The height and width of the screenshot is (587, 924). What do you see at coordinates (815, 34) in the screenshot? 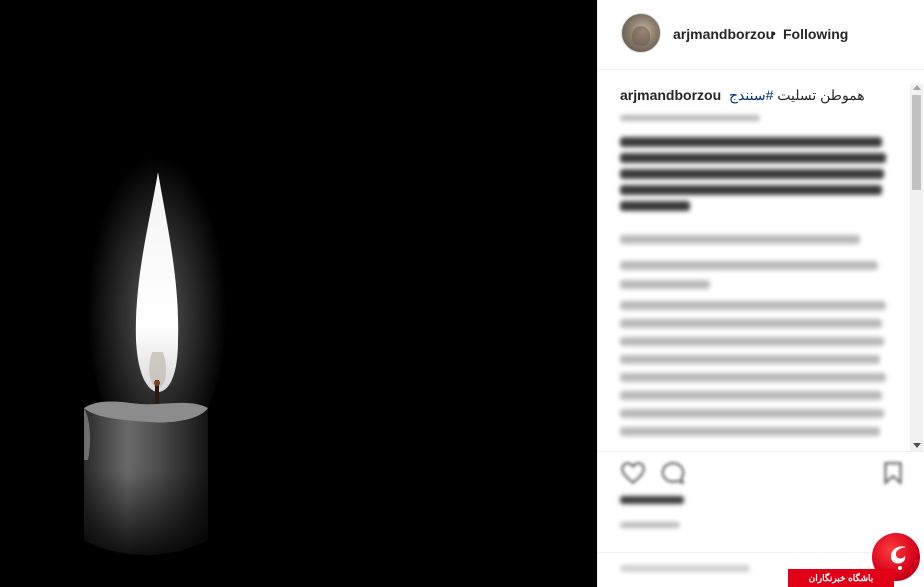
I see `follow-button: Following` at bounding box center [815, 34].